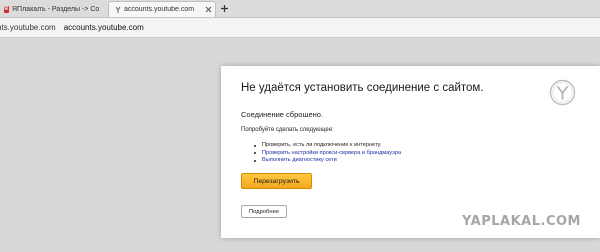  Describe the element at coordinates (6, 9) in the screenshot. I see `yaplakal-favicon-icon: Я` at that location.